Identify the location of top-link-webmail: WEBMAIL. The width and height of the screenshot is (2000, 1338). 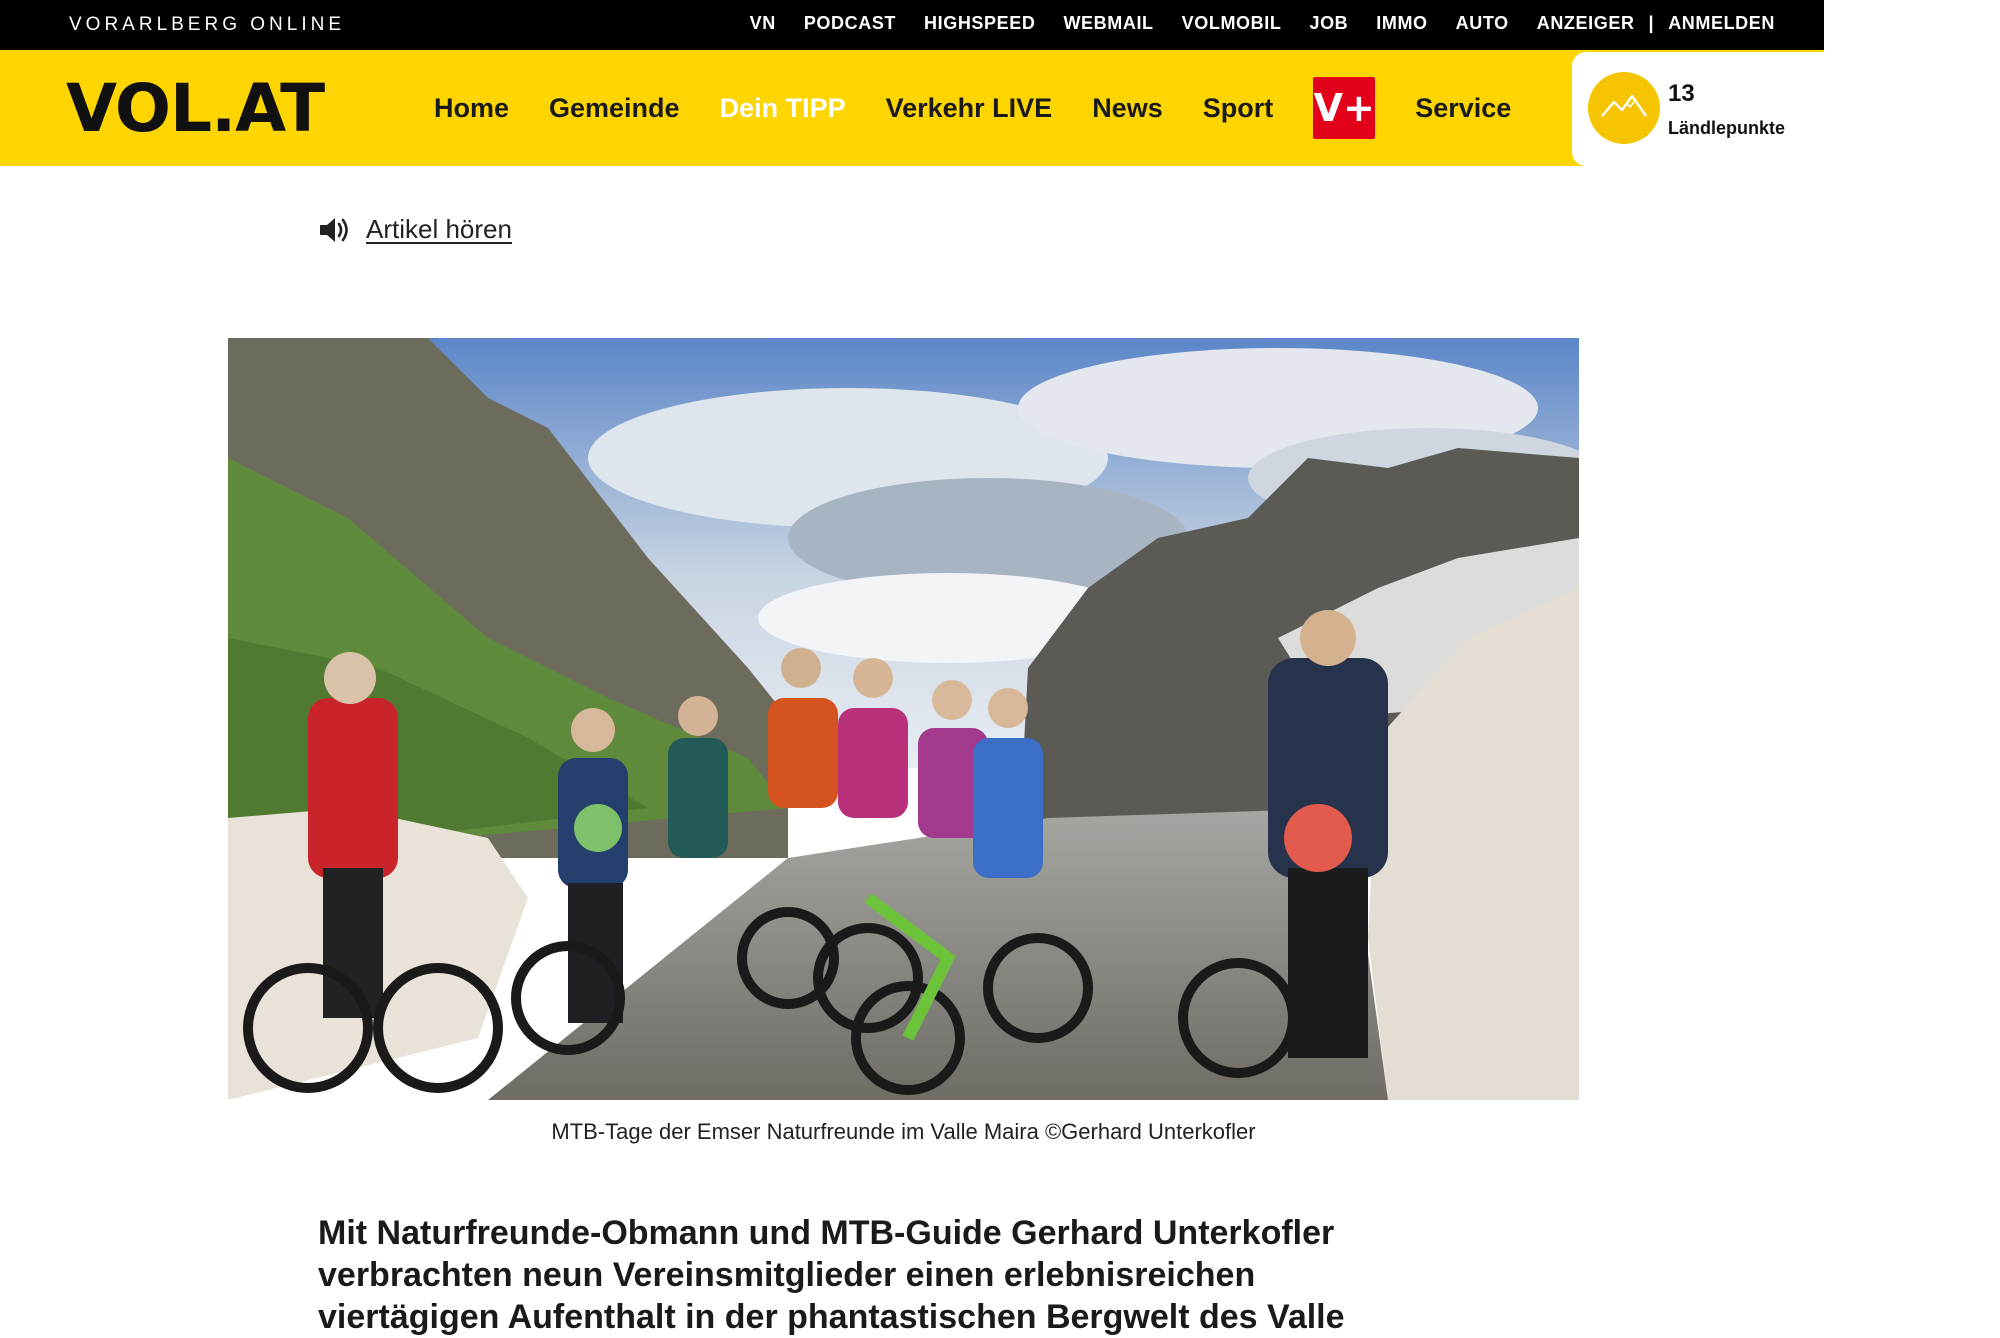
(1108, 23).